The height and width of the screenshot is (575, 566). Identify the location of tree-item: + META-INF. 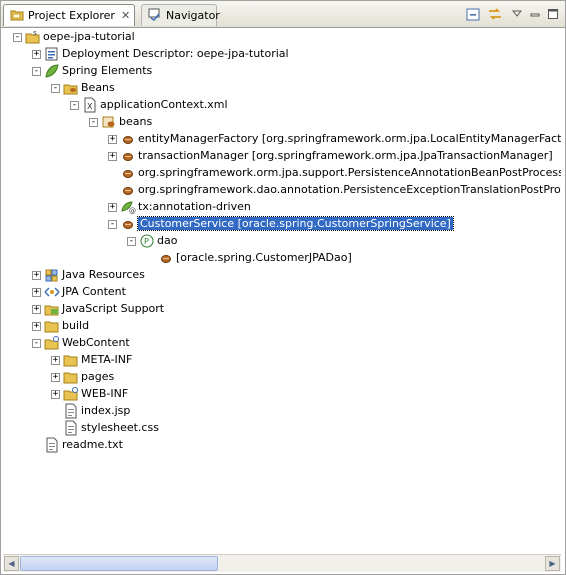
(282, 360).